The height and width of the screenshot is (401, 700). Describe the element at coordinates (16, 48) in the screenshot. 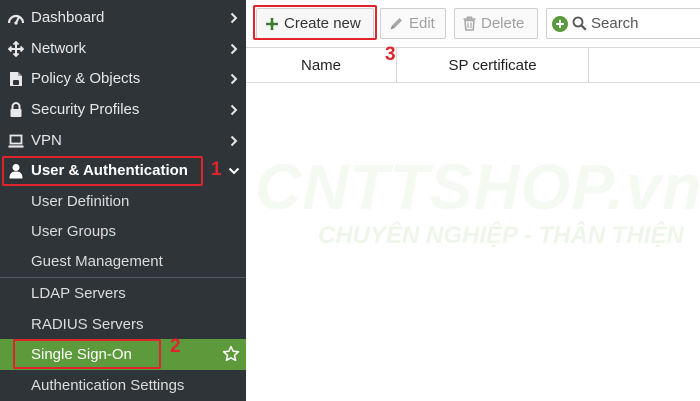

I see `network-icon` at that location.